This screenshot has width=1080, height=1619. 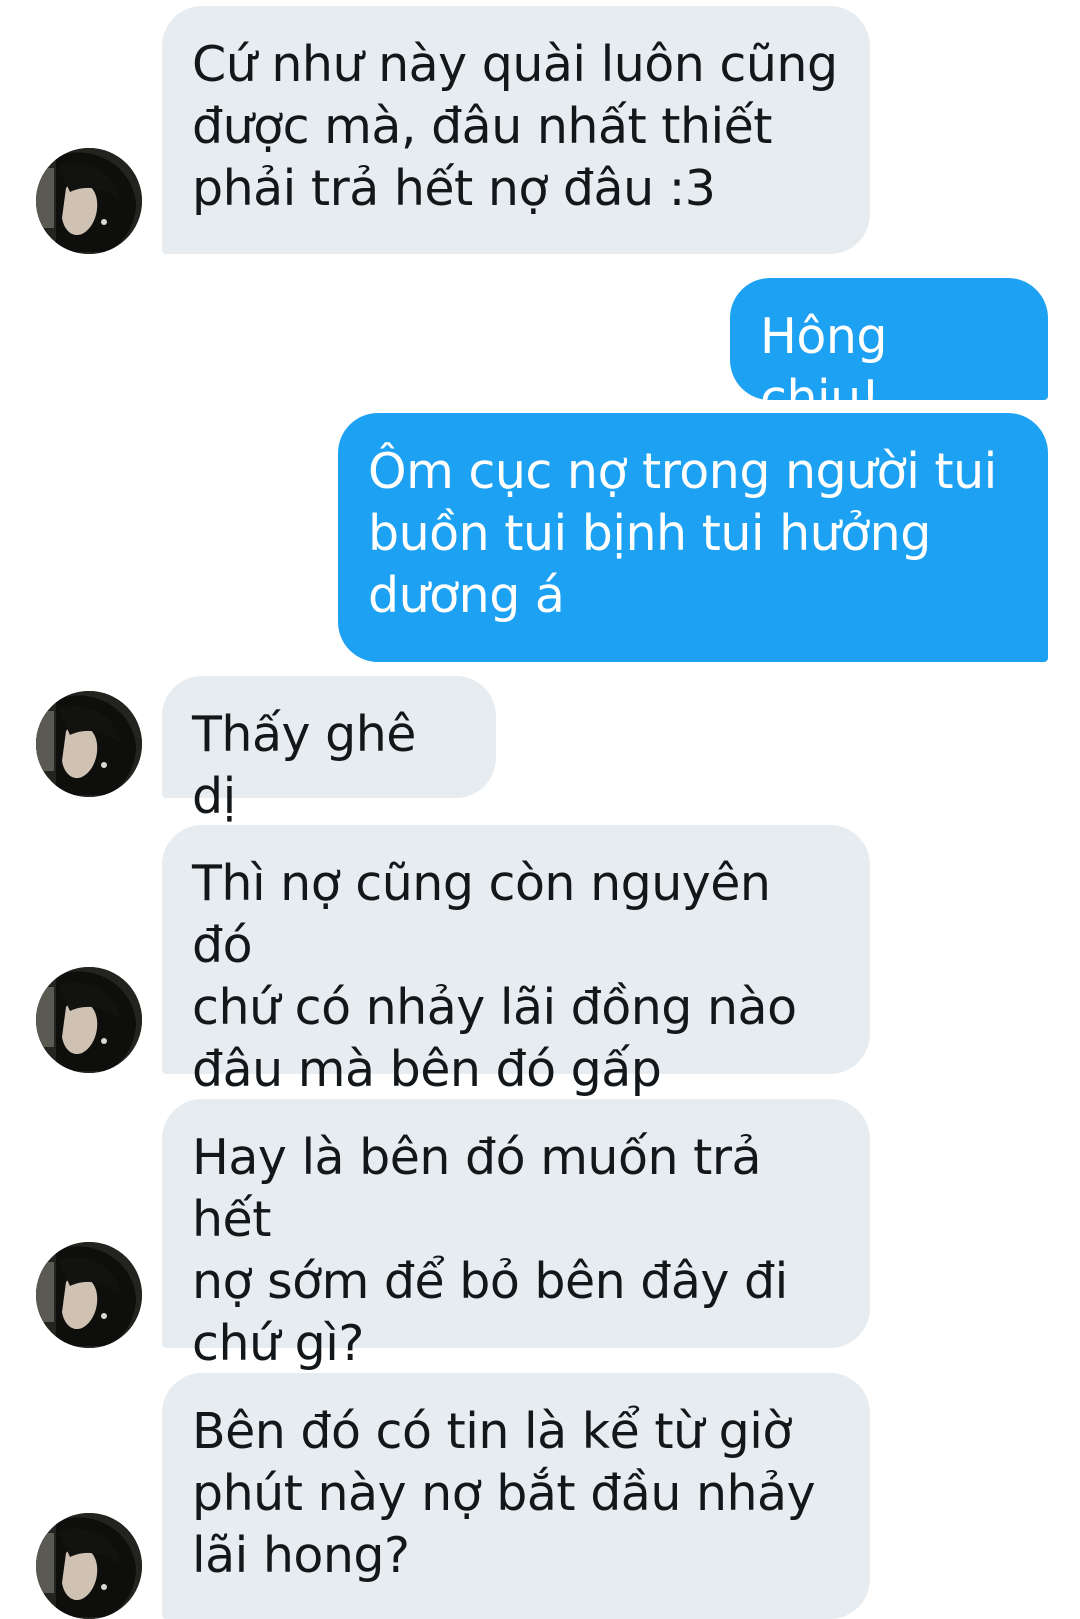 I want to click on incoming-message: Thấy ghê dị, so click(x=329, y=750).